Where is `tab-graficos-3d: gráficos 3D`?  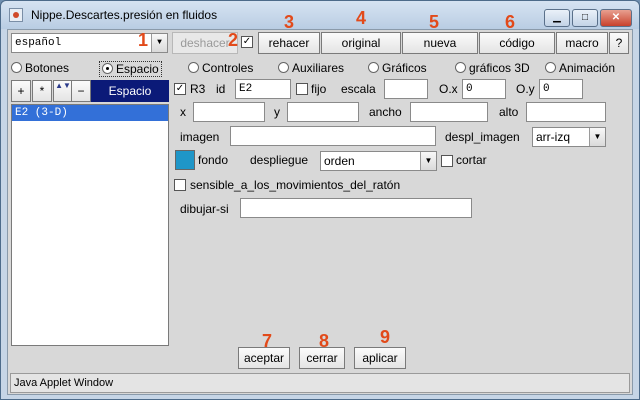
tab-graficos-3d: gráficos 3D is located at coordinates (492, 68).